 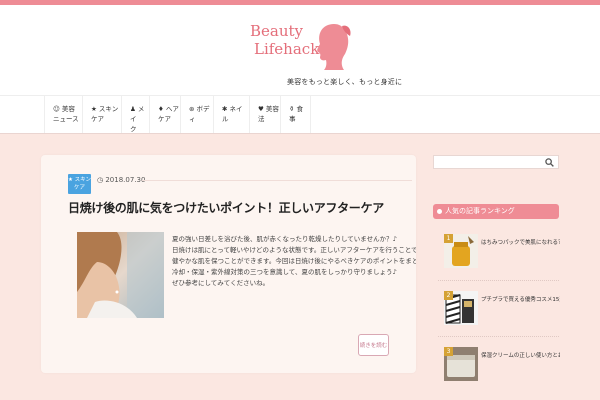 I want to click on nav-item-beauty-news: ☺ 美容 ニュース, so click(x=63, y=114).